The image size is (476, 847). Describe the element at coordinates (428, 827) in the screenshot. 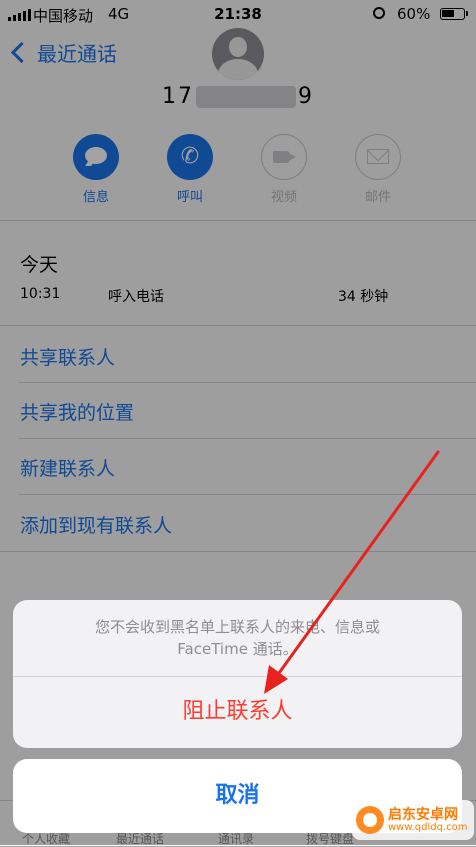

I see `watermark-url: www.qdldq.com` at that location.